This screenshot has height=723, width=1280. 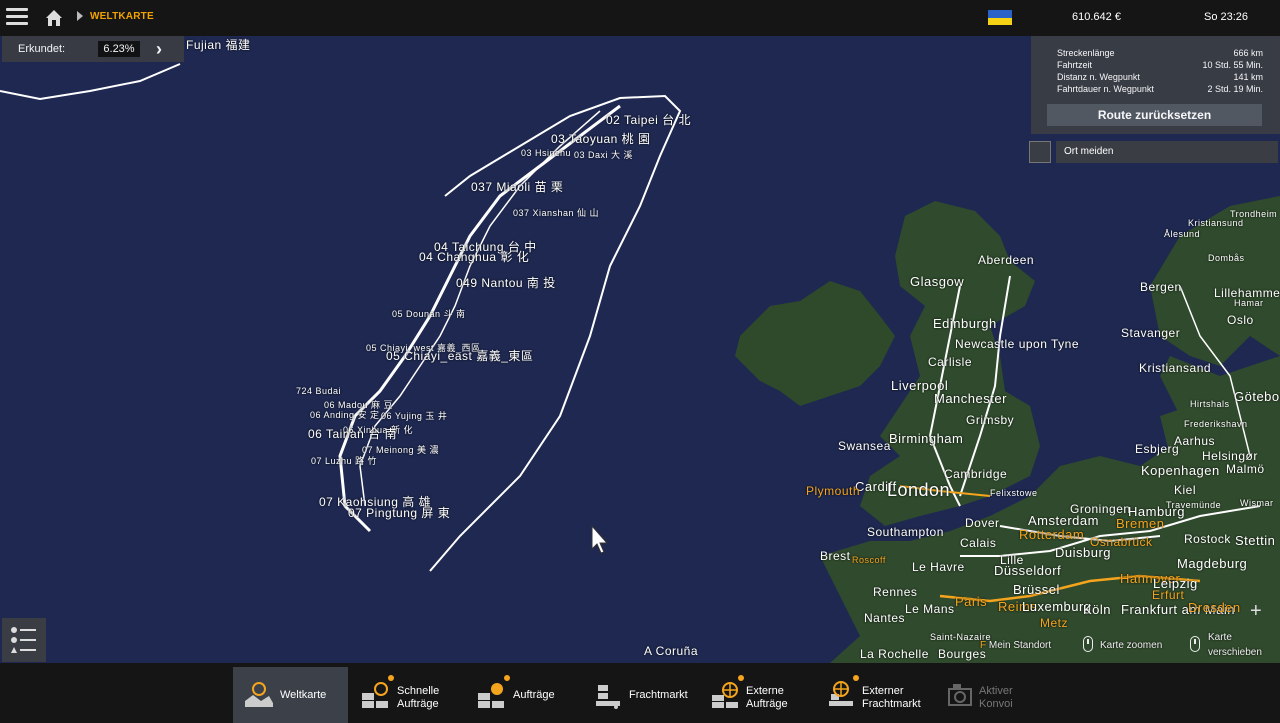 What do you see at coordinates (640, 18) in the screenshot?
I see `top-bar: WELTKARTE 610.642 € So 23:26` at bounding box center [640, 18].